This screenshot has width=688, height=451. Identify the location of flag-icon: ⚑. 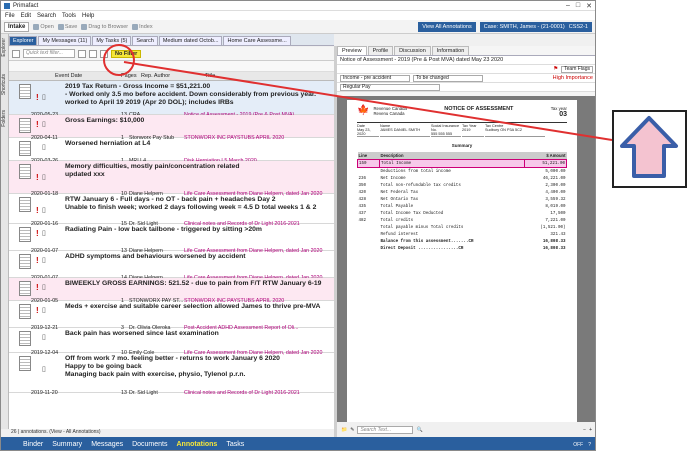
(555, 69).